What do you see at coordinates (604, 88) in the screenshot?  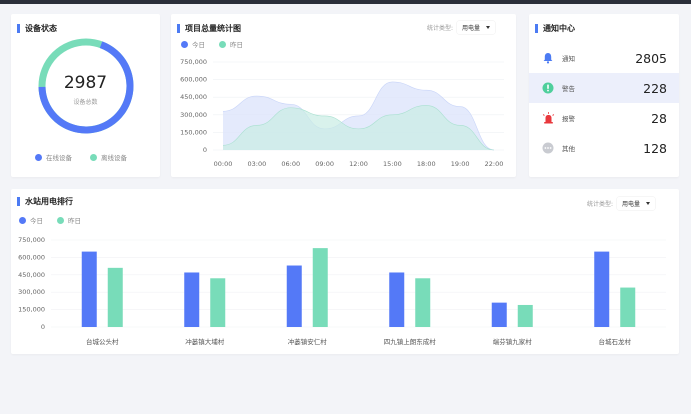 I see `notice-row-warning: 警告 228` at bounding box center [604, 88].